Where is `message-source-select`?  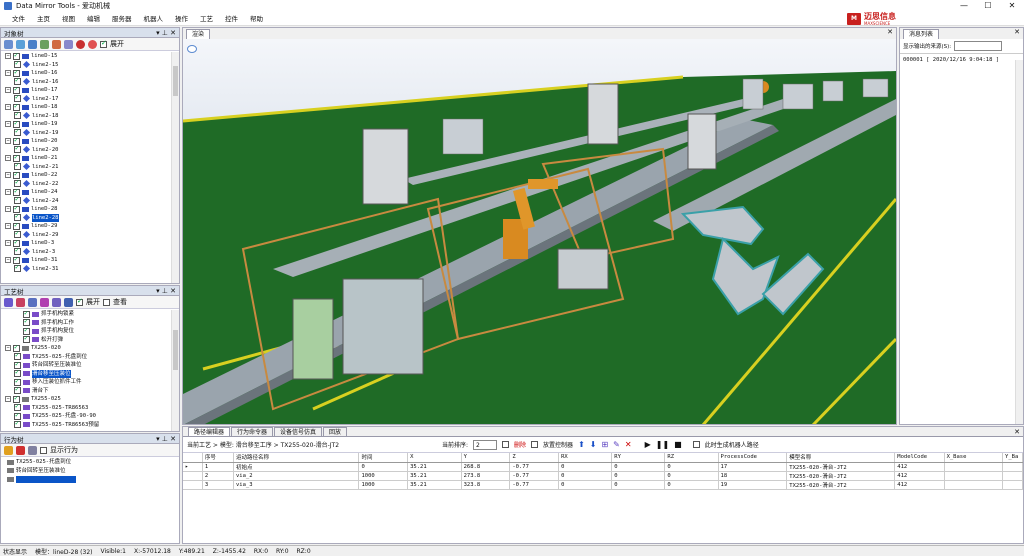
message-source-select is located at coordinates (978, 46).